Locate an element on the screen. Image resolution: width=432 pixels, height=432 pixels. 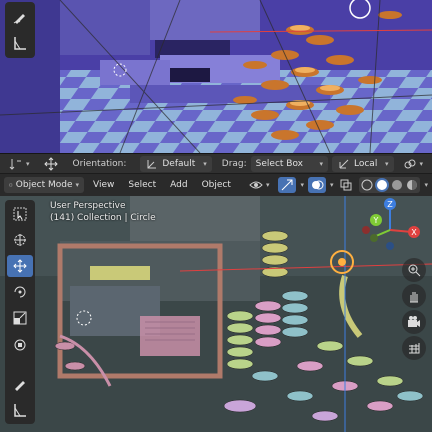
object-mode-icon is located at coordinates (11, 185).